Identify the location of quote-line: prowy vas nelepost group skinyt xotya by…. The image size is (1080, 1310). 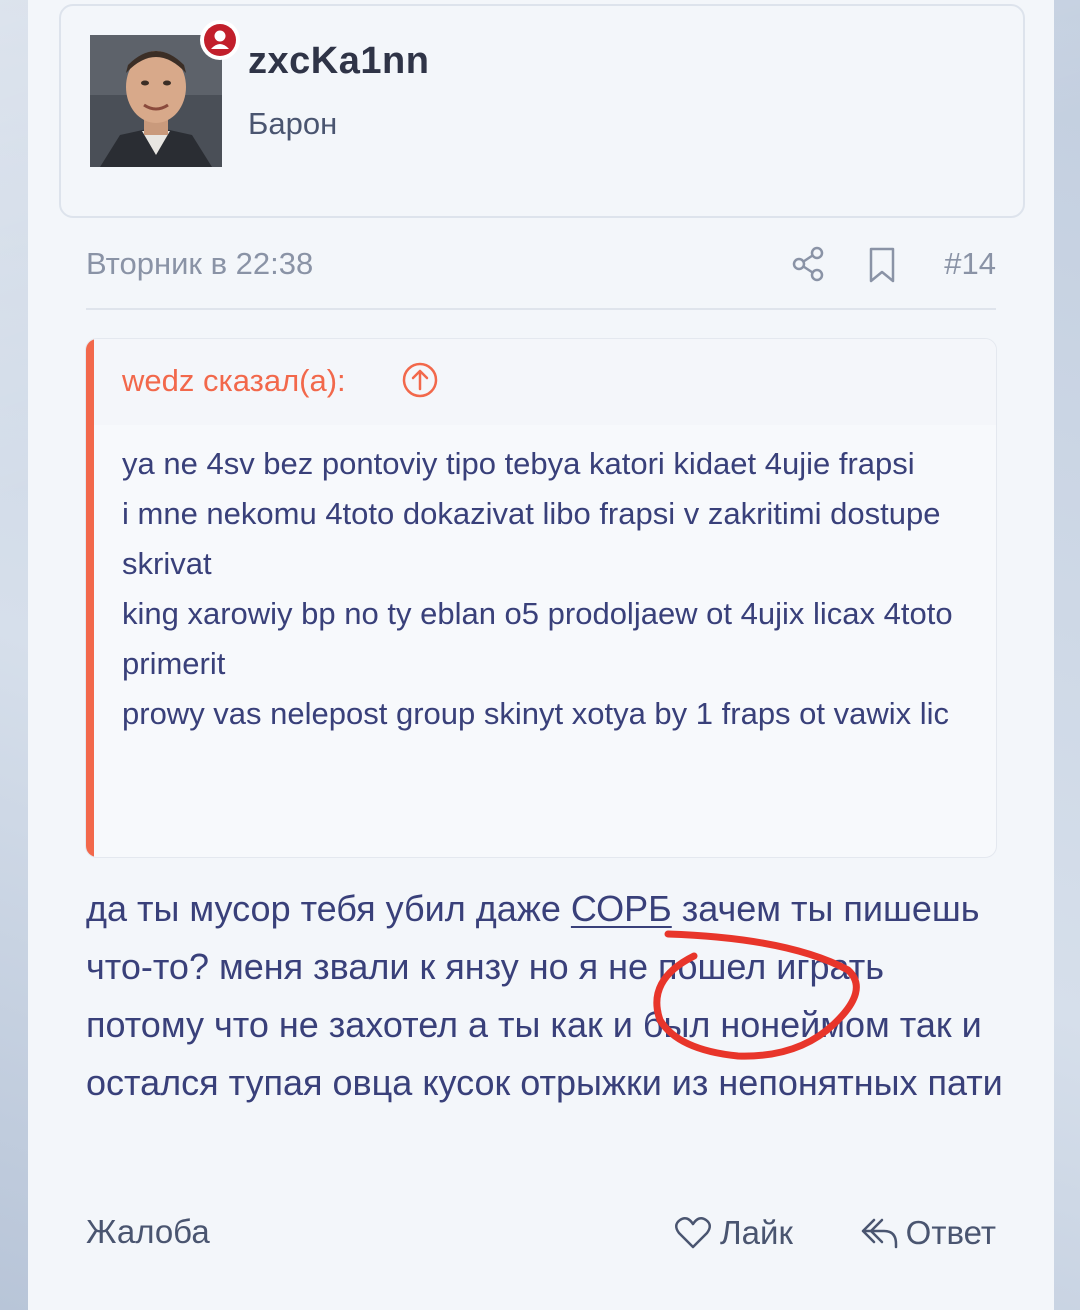
(536, 713).